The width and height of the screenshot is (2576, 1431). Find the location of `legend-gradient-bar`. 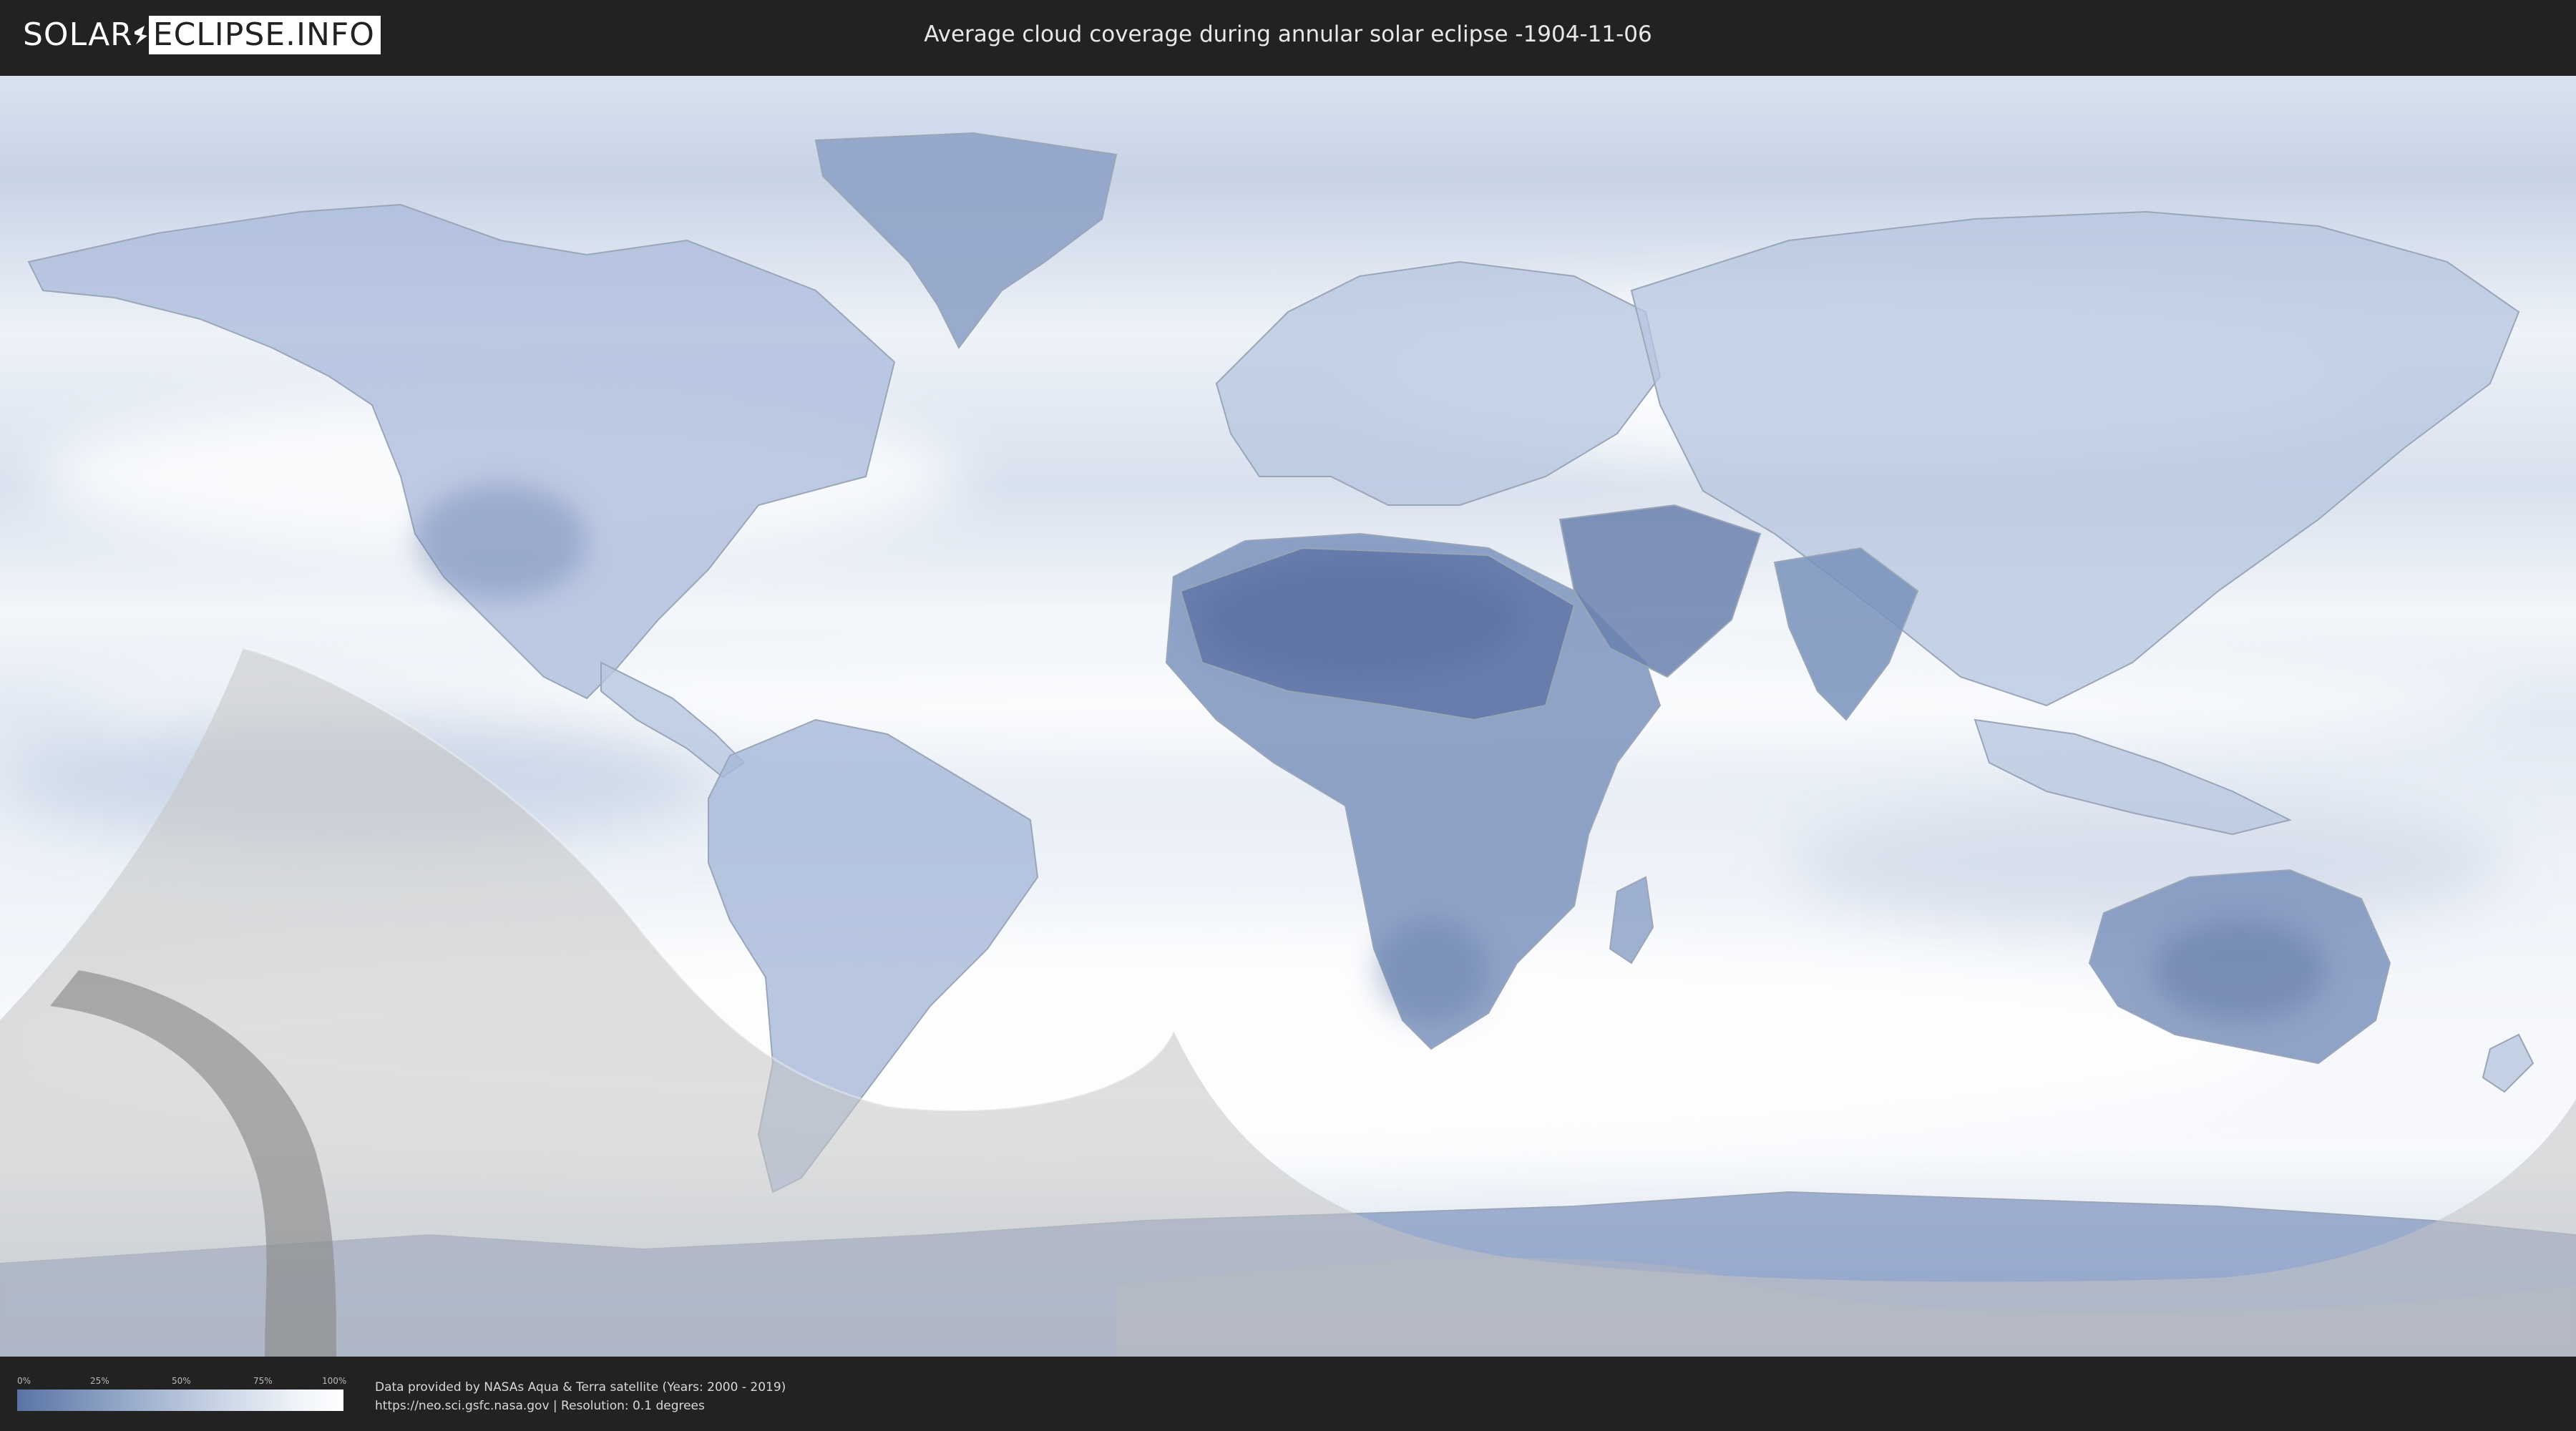

legend-gradient-bar is located at coordinates (180, 1400).